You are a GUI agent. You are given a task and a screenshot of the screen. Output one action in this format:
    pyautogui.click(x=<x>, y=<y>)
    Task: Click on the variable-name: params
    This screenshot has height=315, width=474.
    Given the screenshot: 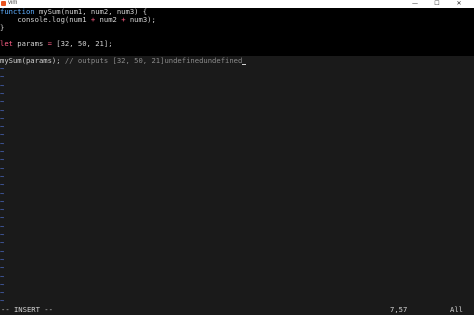 What is the action you would take?
    pyautogui.click(x=30, y=43)
    